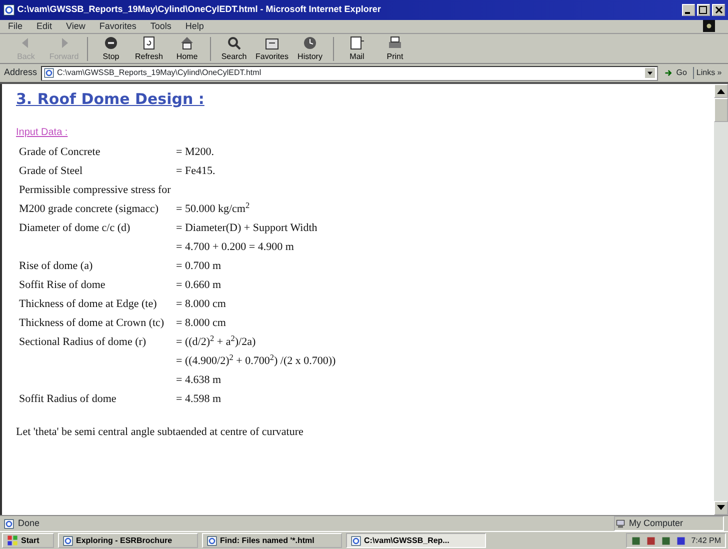 The height and width of the screenshot is (549, 728). I want to click on toolbar-button: Refresh, so click(149, 48).